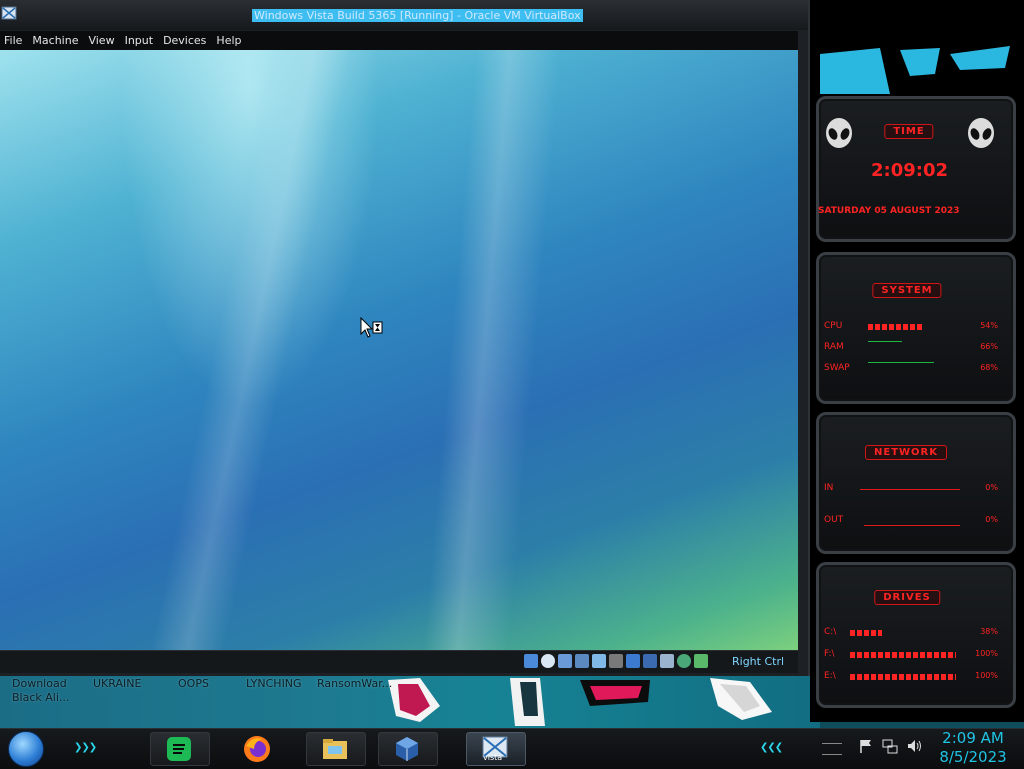 This screenshot has height=769, width=1024. I want to click on ram-graph, so click(885, 341).